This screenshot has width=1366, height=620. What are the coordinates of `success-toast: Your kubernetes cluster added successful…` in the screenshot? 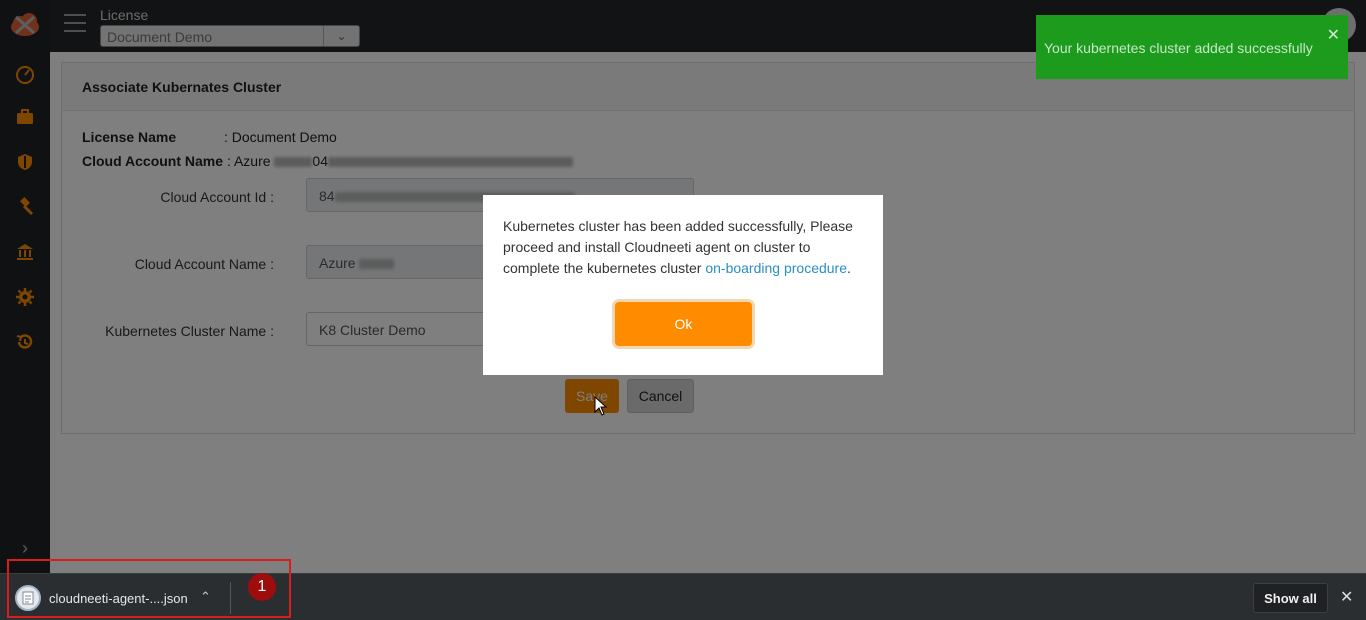 It's located at (1192, 47).